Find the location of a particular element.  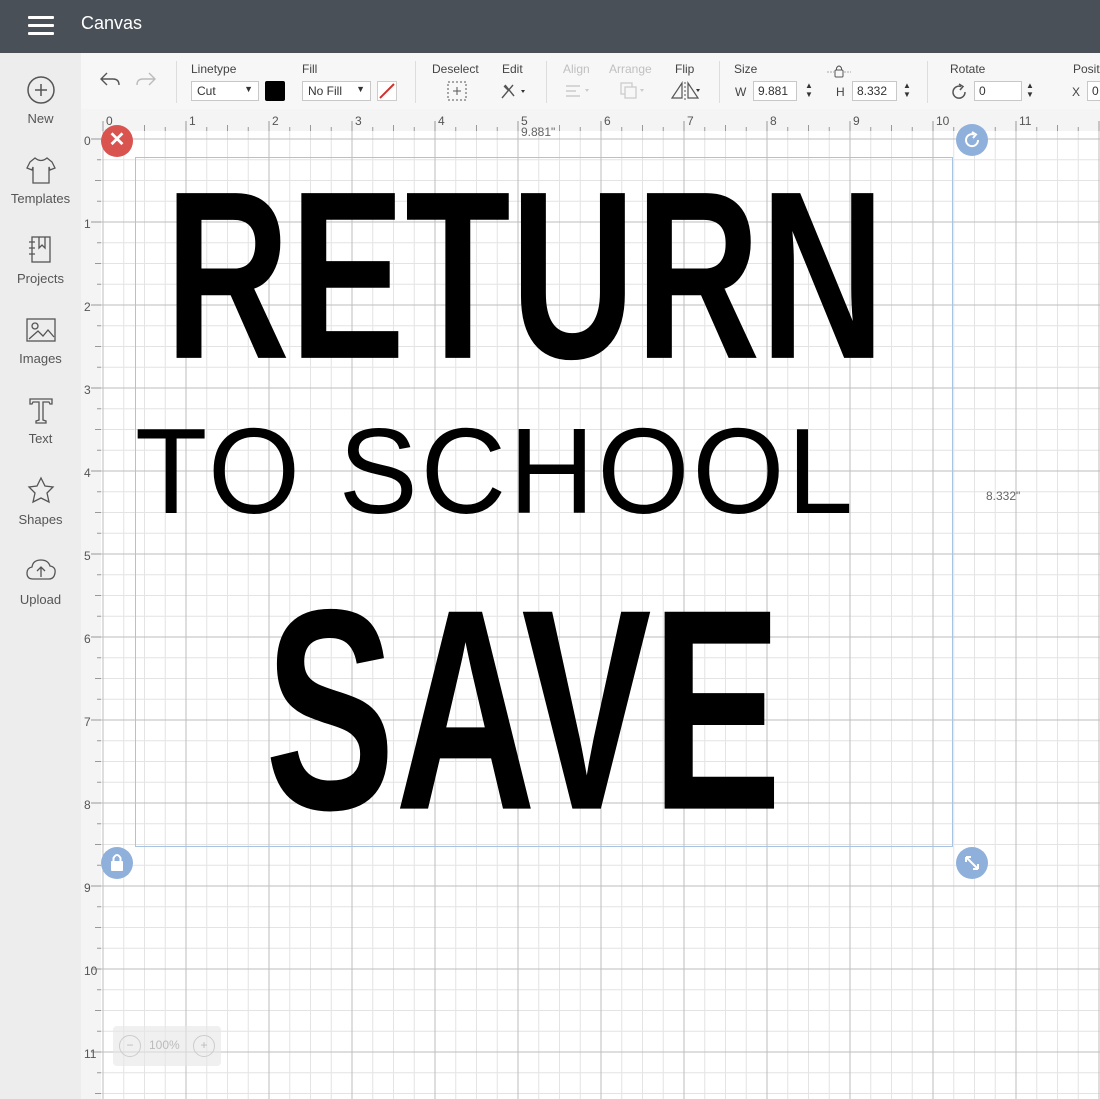

top-bar: Canvas is located at coordinates (550, 26).